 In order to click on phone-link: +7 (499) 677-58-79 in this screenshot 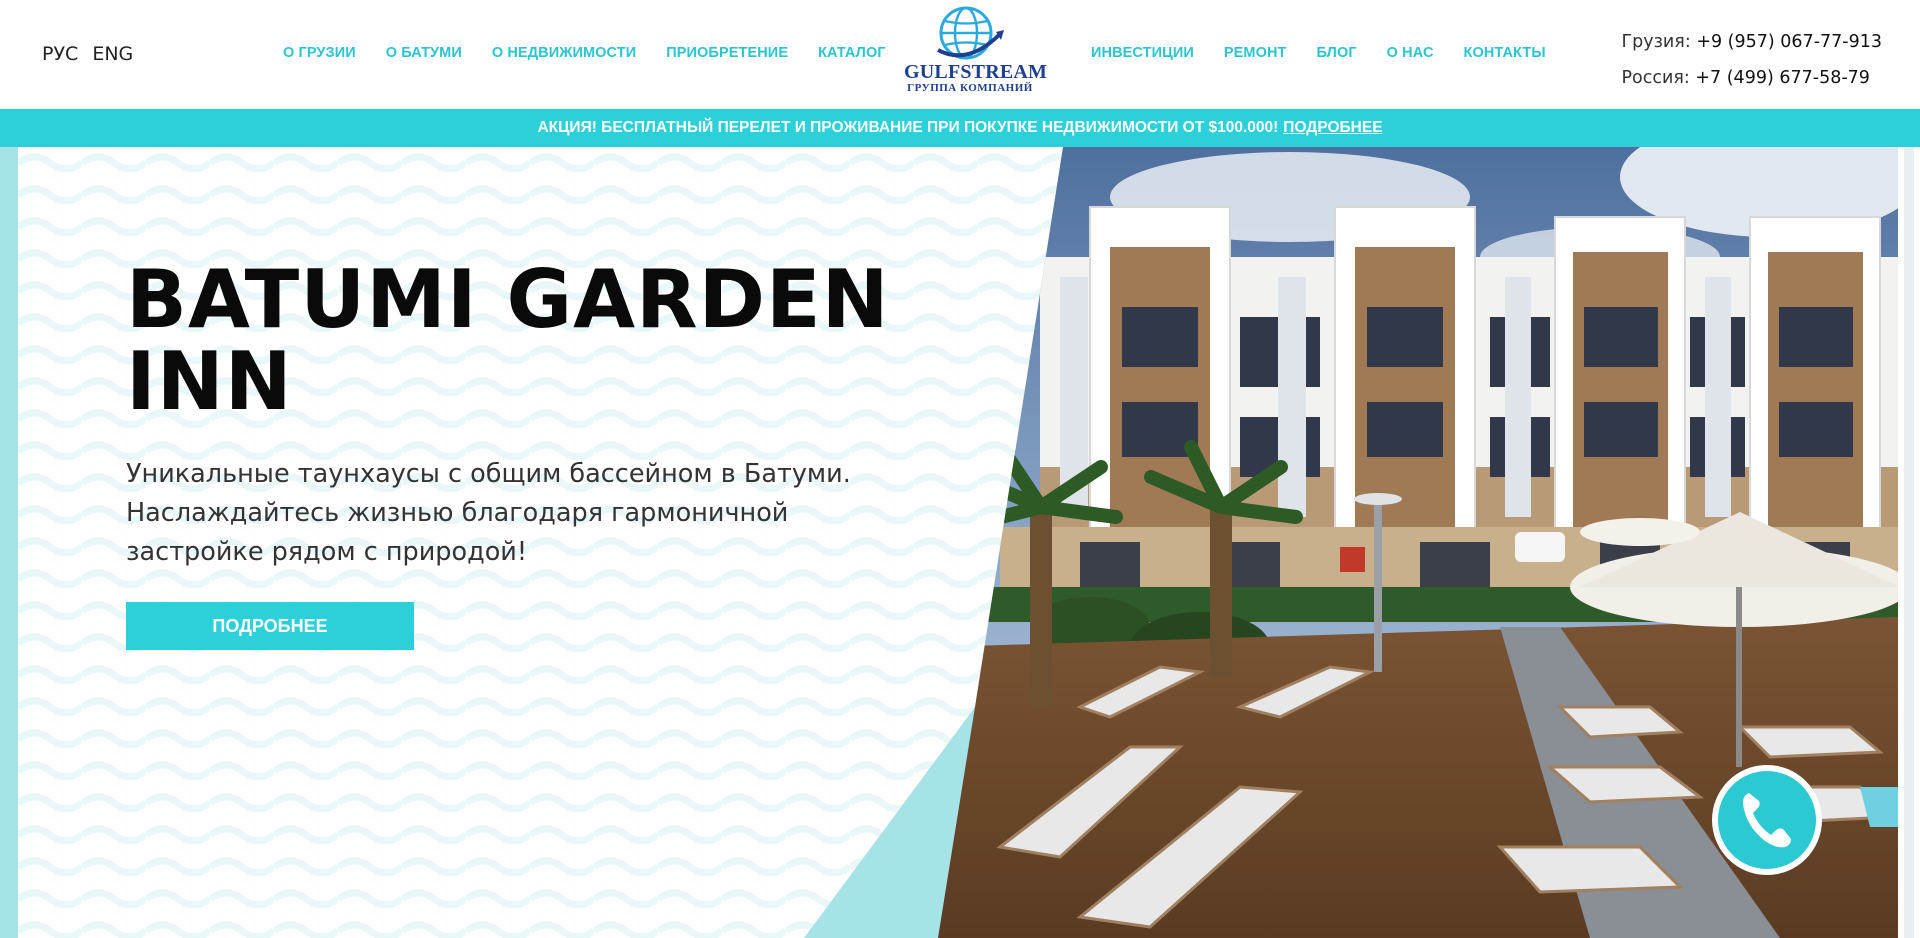, I will do `click(1782, 78)`.